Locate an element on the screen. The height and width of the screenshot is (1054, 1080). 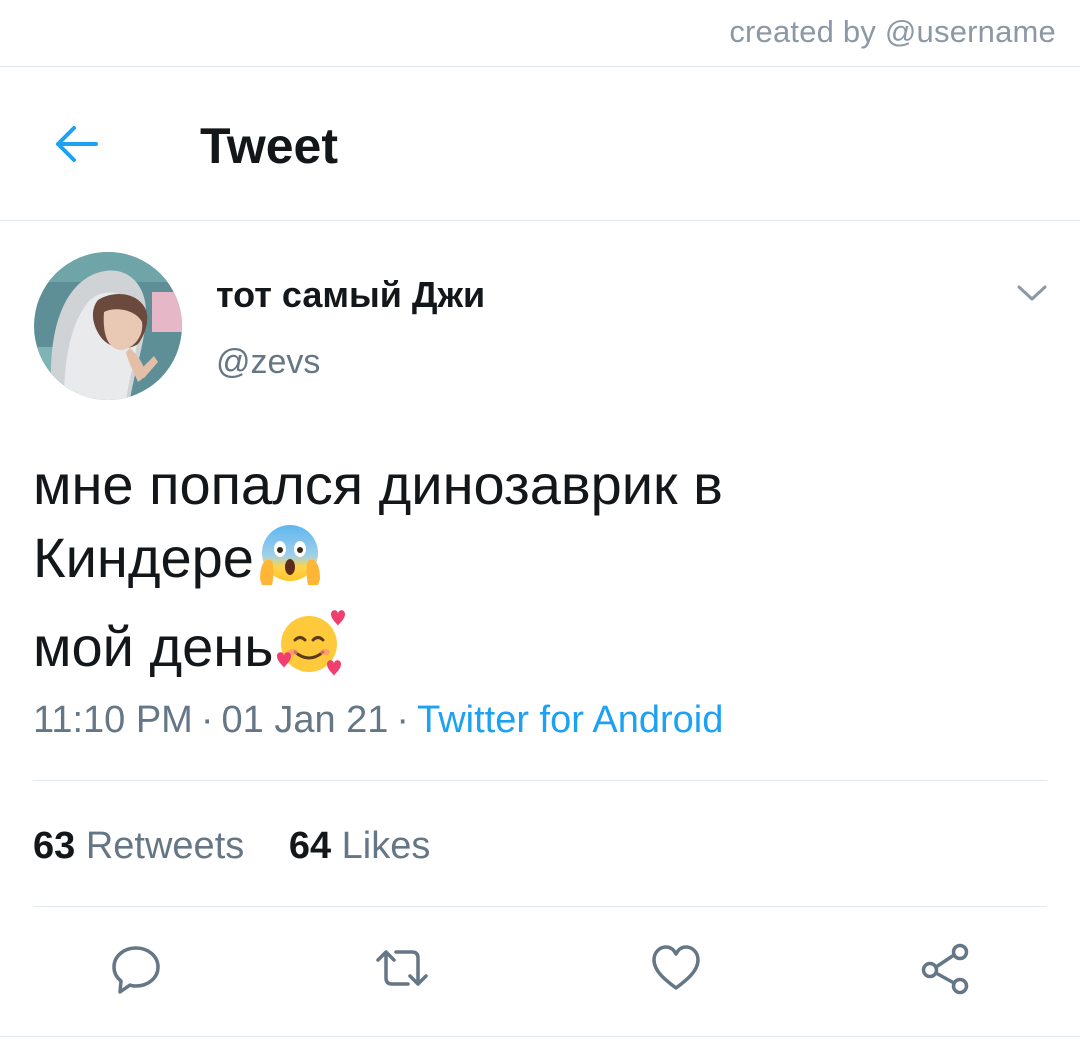
retweets-count: 63 is located at coordinates (54, 846).